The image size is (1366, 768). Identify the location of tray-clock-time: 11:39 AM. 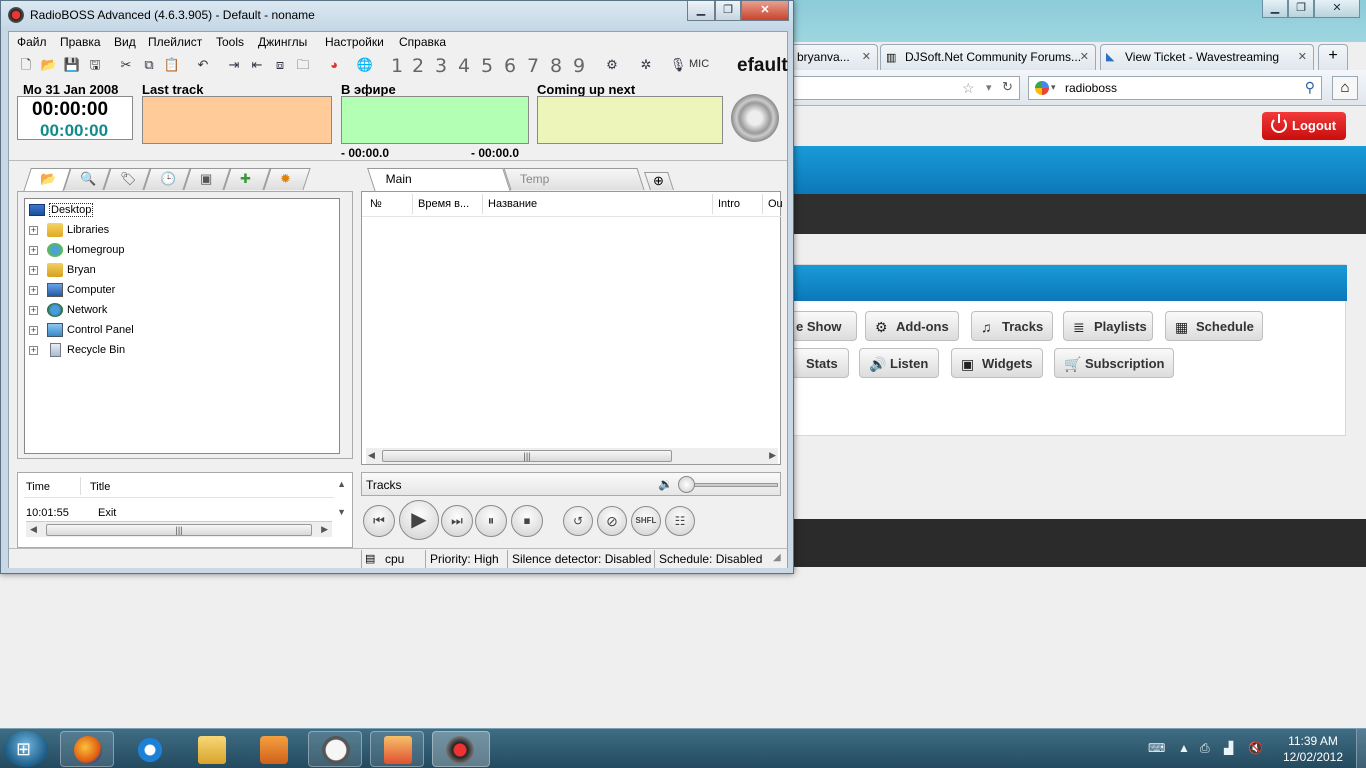
(1313, 741).